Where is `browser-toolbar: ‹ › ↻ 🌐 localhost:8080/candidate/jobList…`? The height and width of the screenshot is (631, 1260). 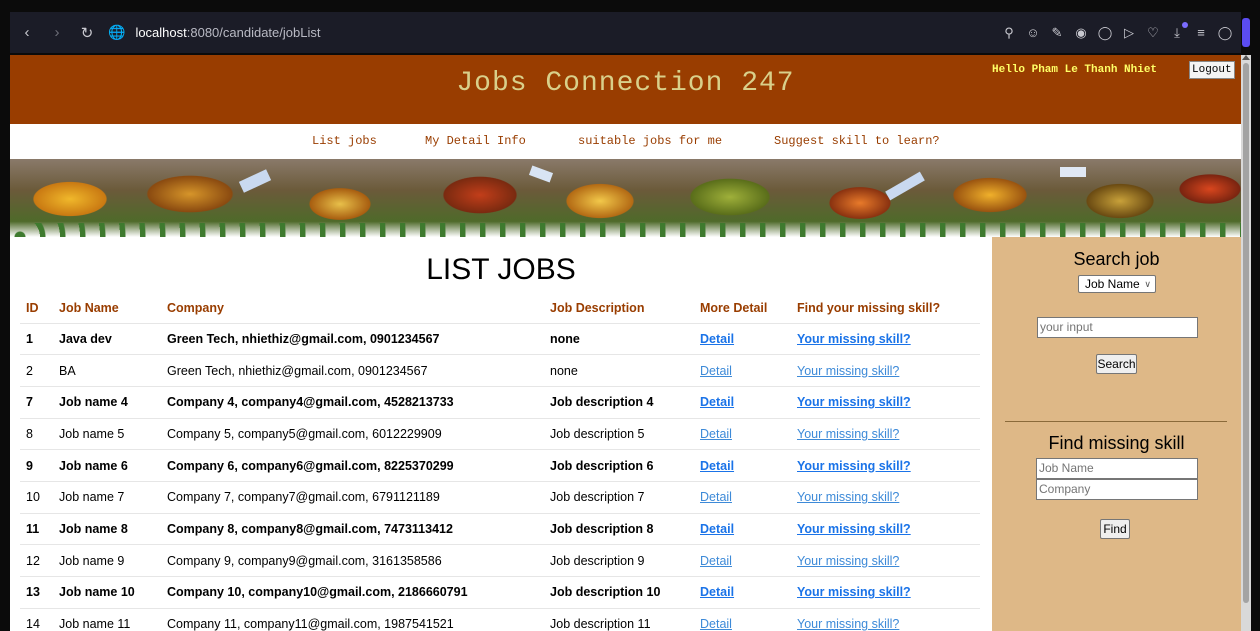
browser-toolbar: ‹ › ↻ 🌐 localhost:8080/candidate/jobList… is located at coordinates (625, 32).